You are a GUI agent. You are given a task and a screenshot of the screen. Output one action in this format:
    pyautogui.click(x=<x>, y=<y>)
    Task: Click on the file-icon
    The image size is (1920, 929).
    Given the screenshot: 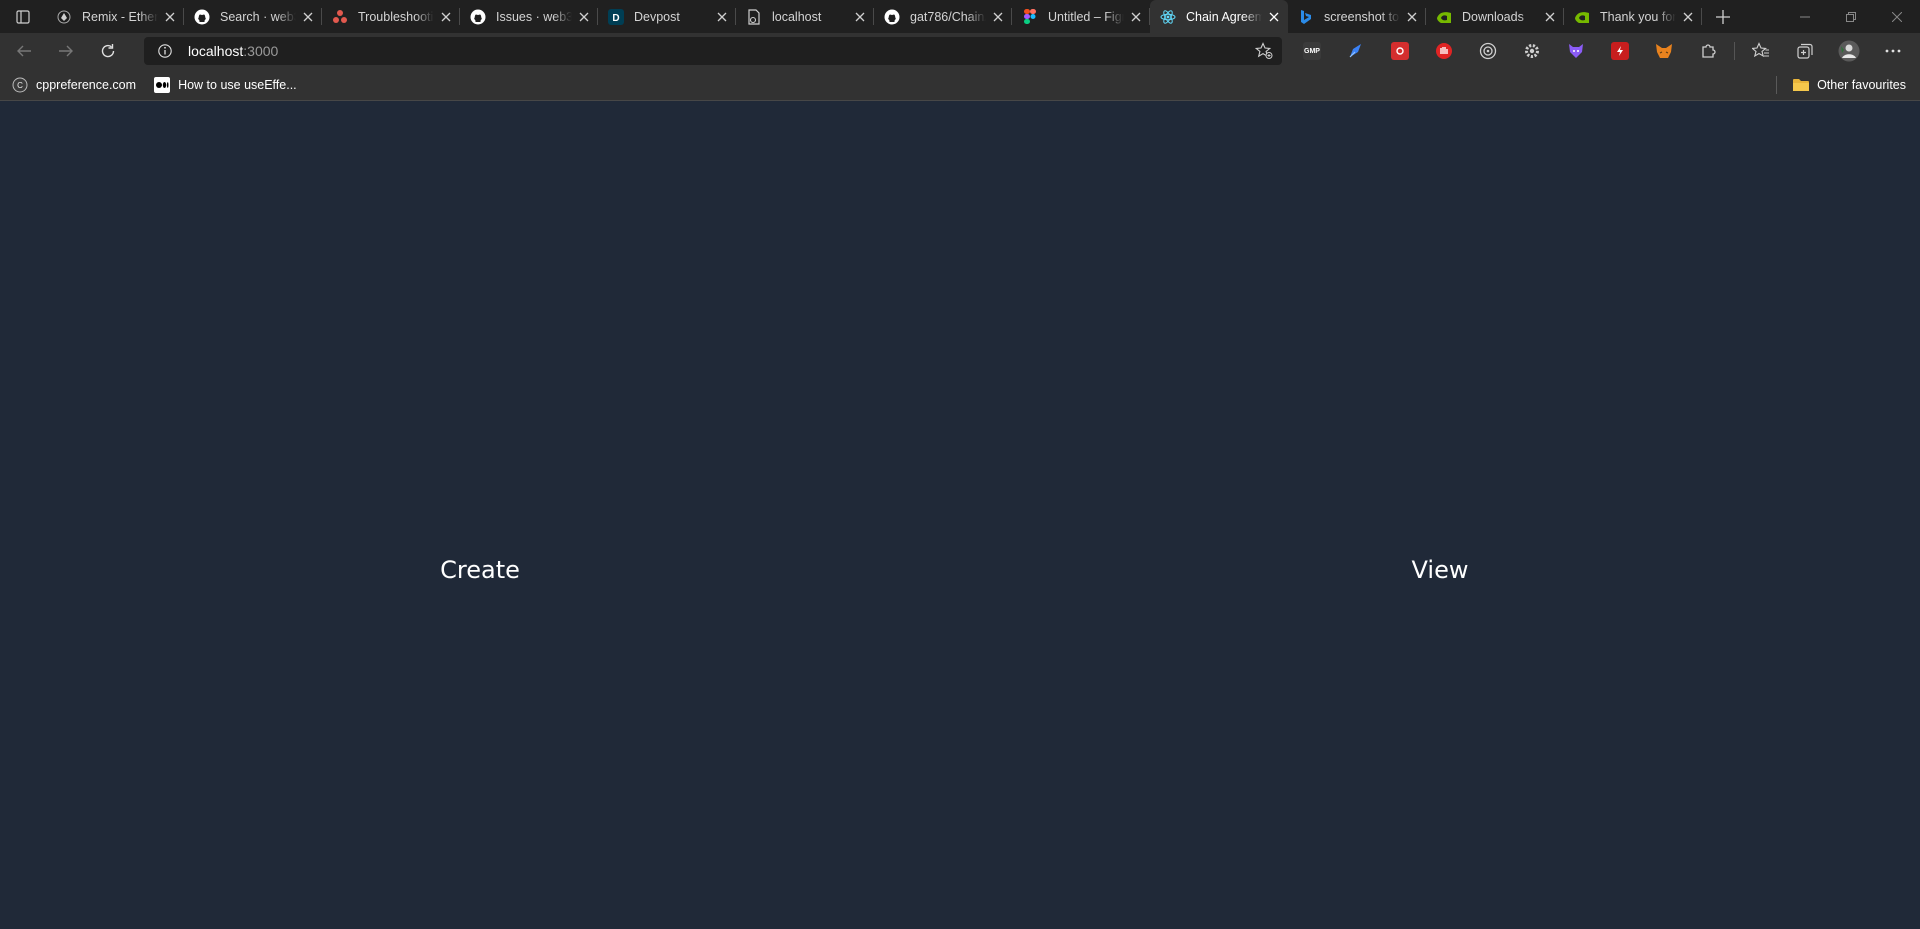 What is the action you would take?
    pyautogui.click(x=754, y=16)
    